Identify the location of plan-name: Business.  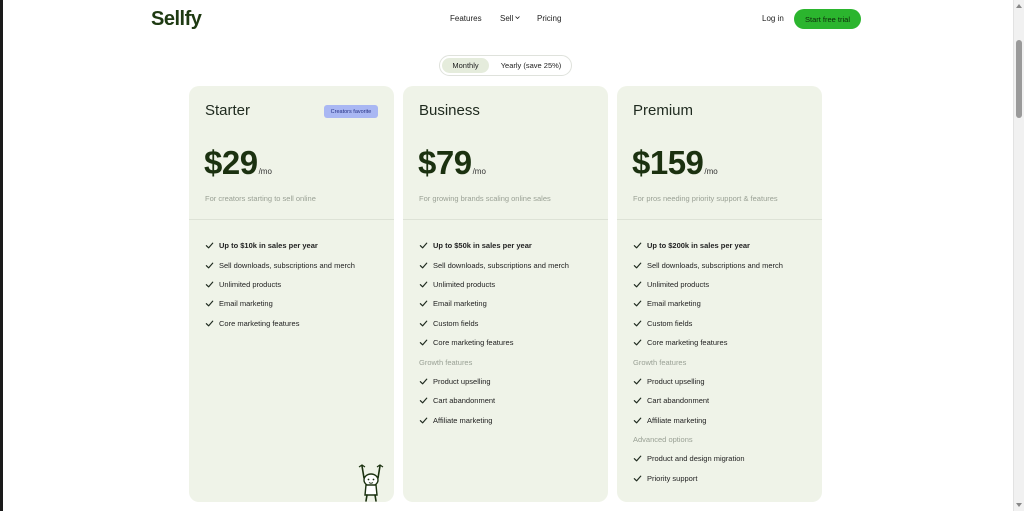
(449, 110).